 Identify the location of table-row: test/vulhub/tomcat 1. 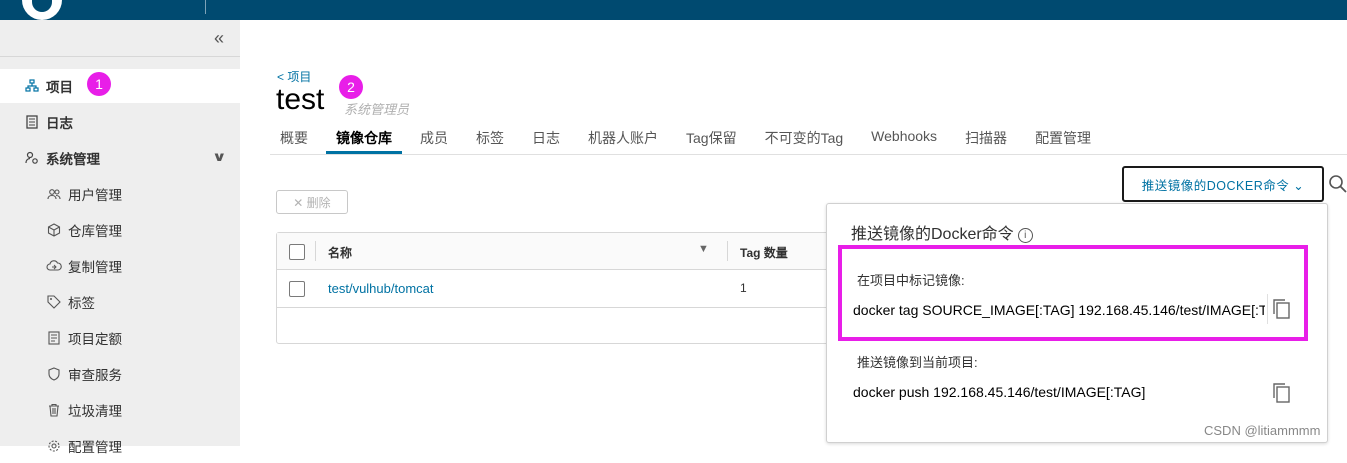
(557, 289).